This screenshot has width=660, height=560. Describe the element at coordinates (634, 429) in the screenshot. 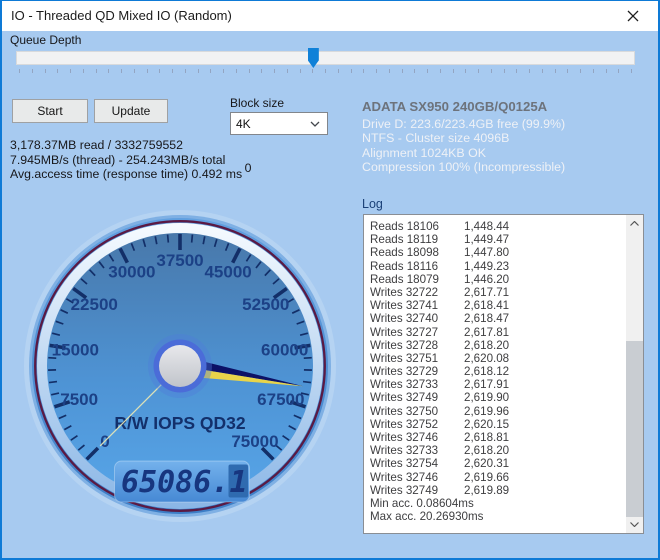

I see `scrollbar-thumb` at that location.